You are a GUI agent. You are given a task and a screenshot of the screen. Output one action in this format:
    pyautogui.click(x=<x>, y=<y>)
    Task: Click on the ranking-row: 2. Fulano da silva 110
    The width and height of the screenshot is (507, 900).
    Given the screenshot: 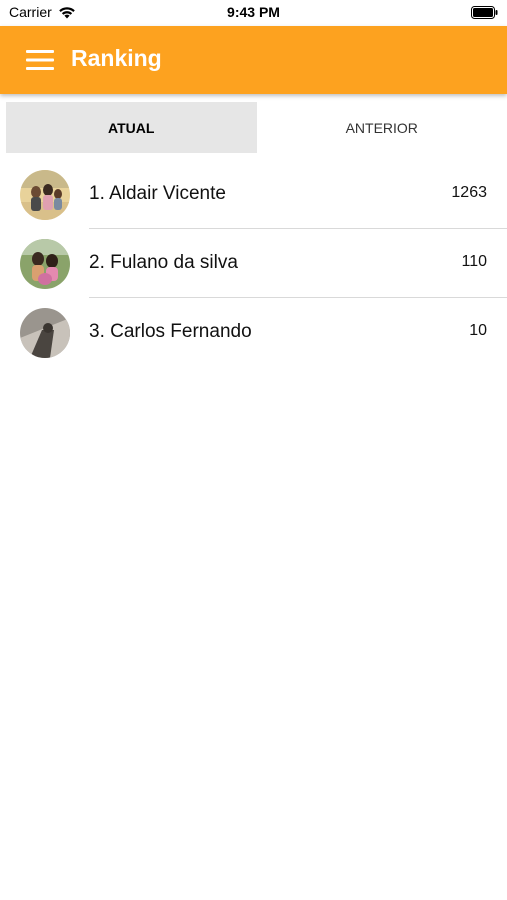 What is the action you would take?
    pyautogui.click(x=253, y=263)
    